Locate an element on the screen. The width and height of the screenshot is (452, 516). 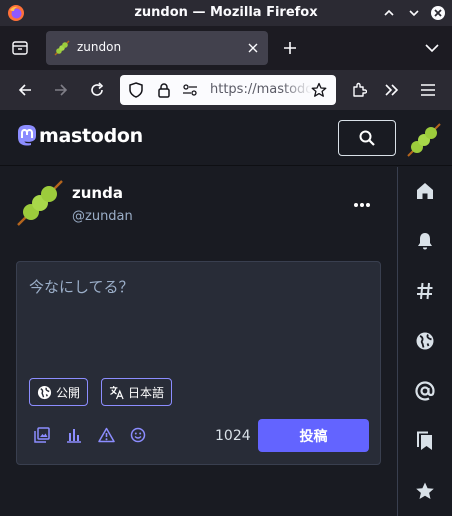
account-display-name: zunda is located at coordinates (97, 193).